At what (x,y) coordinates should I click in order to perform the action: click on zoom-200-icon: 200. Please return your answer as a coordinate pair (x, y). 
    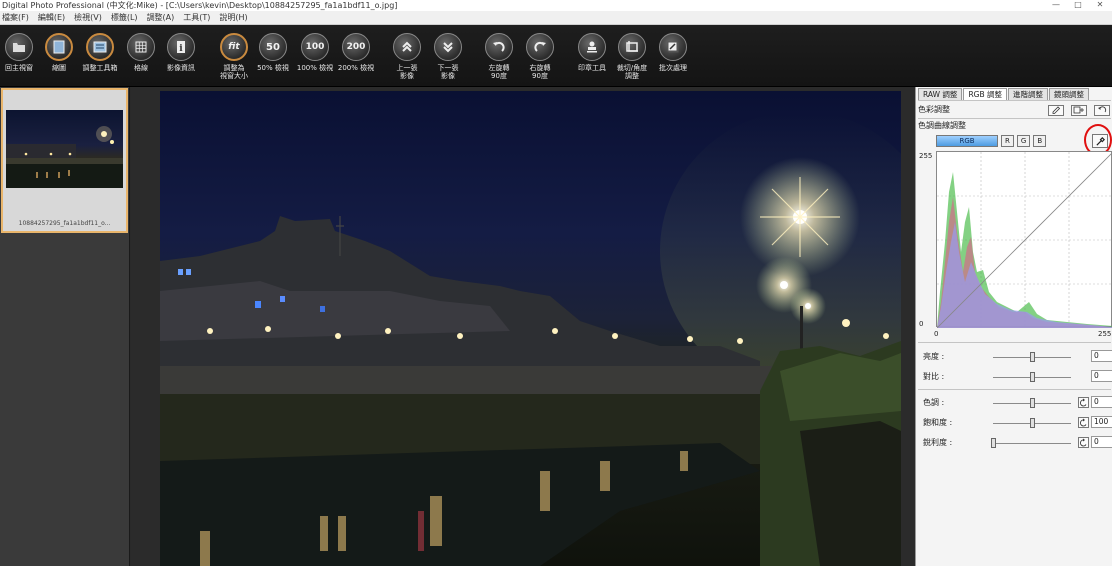
    Looking at the image, I should click on (356, 47).